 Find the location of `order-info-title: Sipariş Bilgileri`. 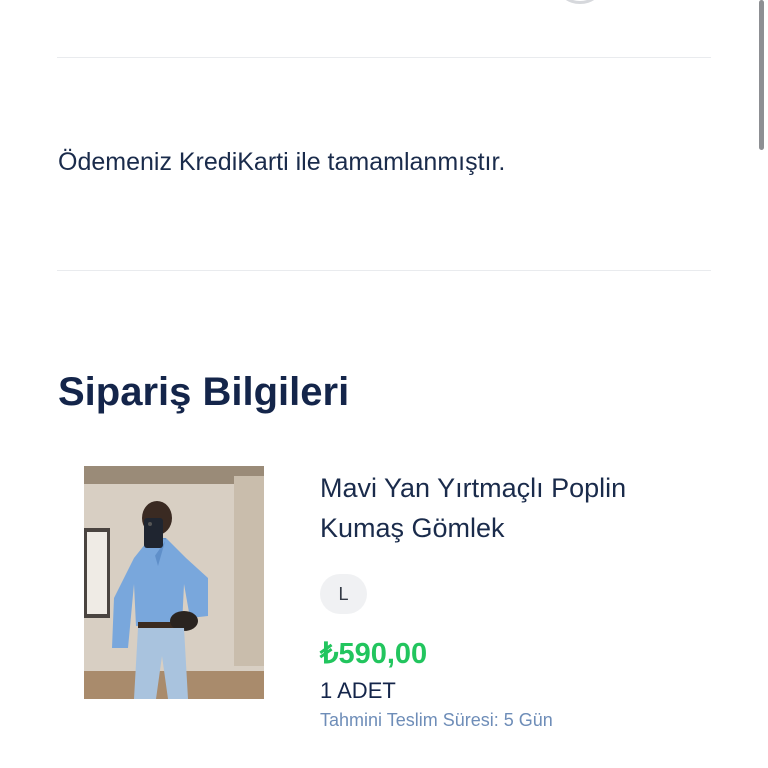

order-info-title: Sipariş Bilgileri is located at coordinates (204, 392).